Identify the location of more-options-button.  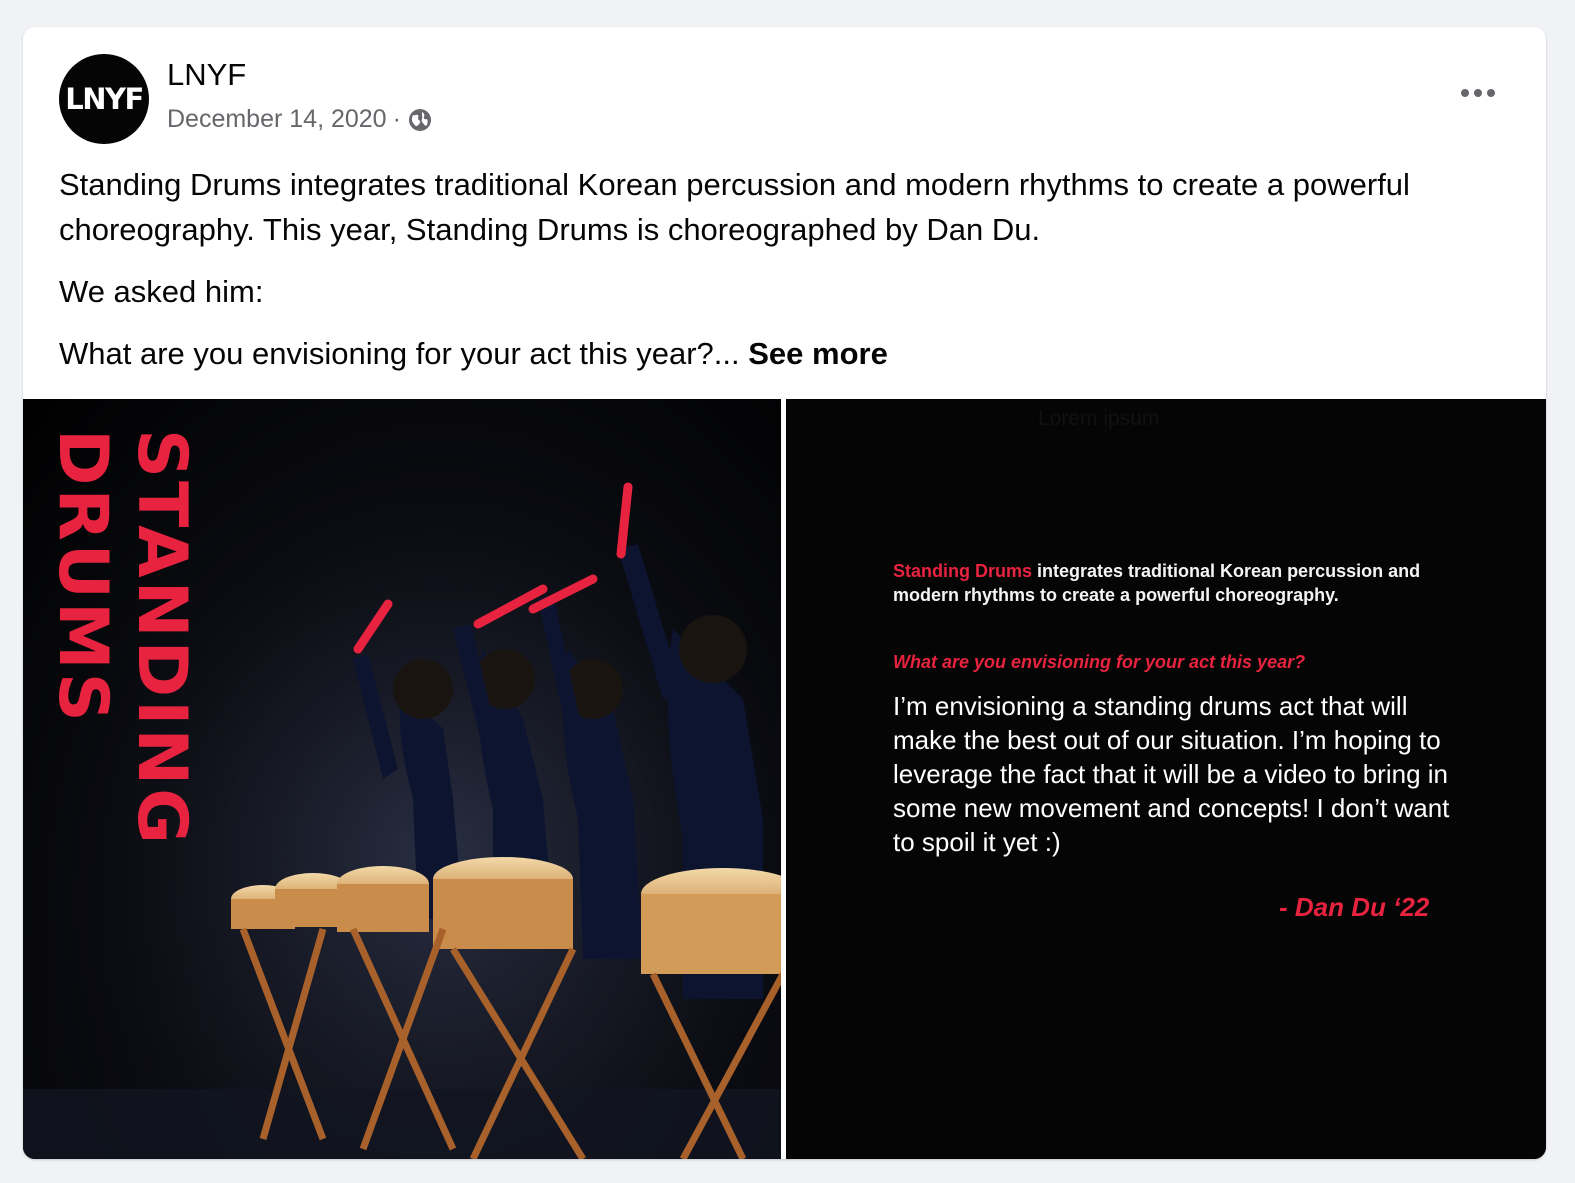
(1478, 93).